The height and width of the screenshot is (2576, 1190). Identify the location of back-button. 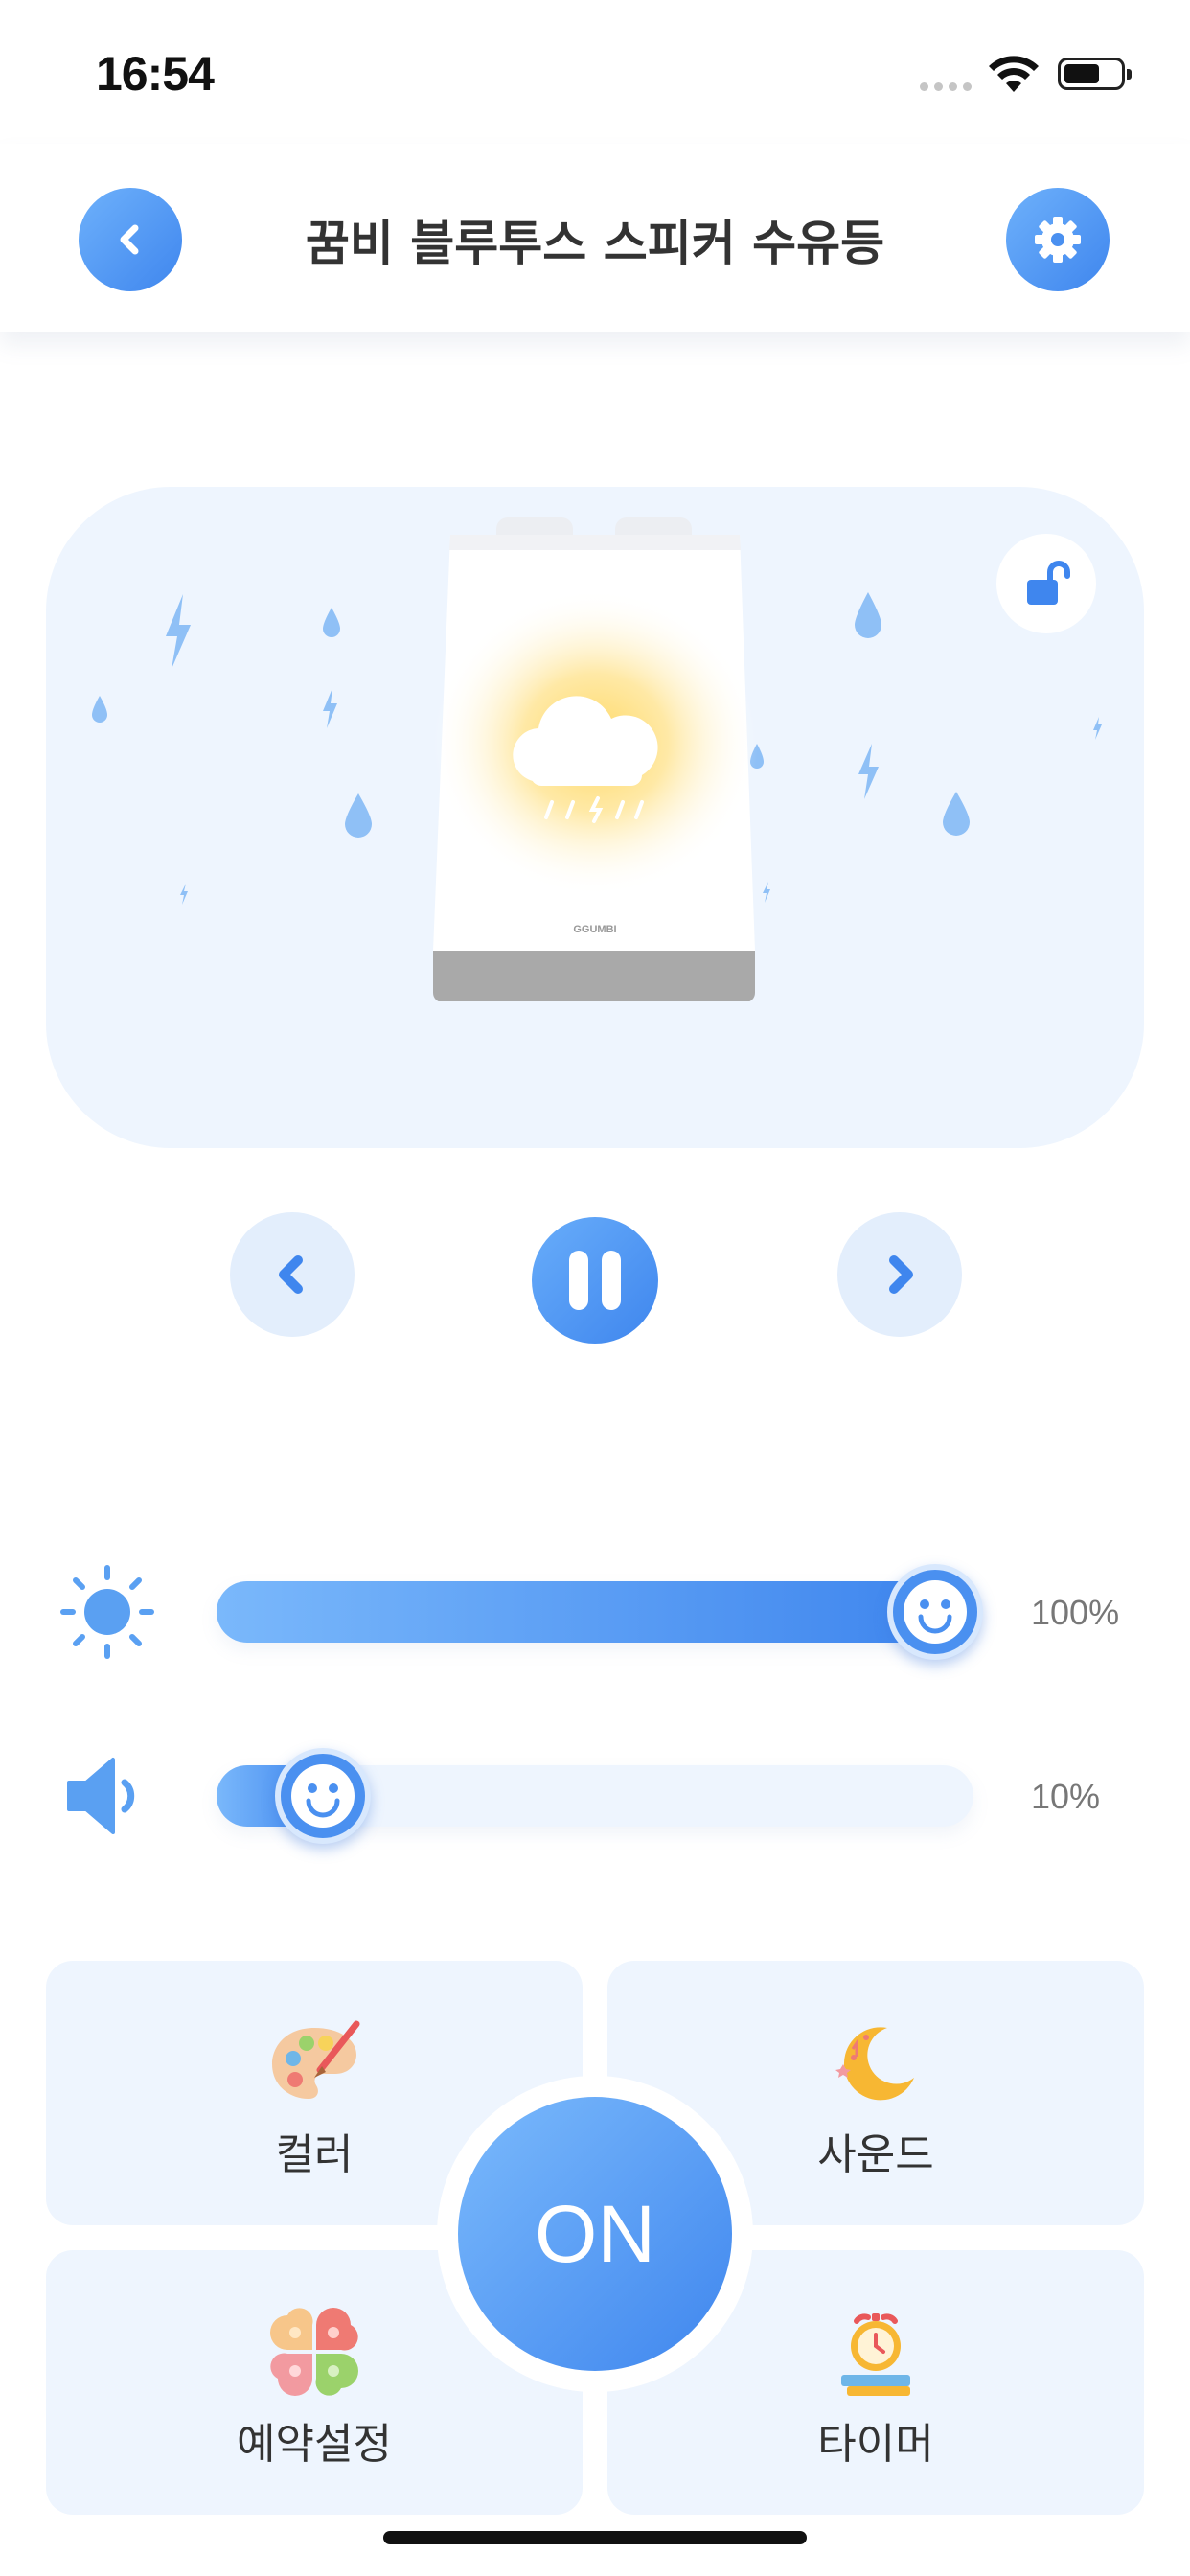
(131, 239).